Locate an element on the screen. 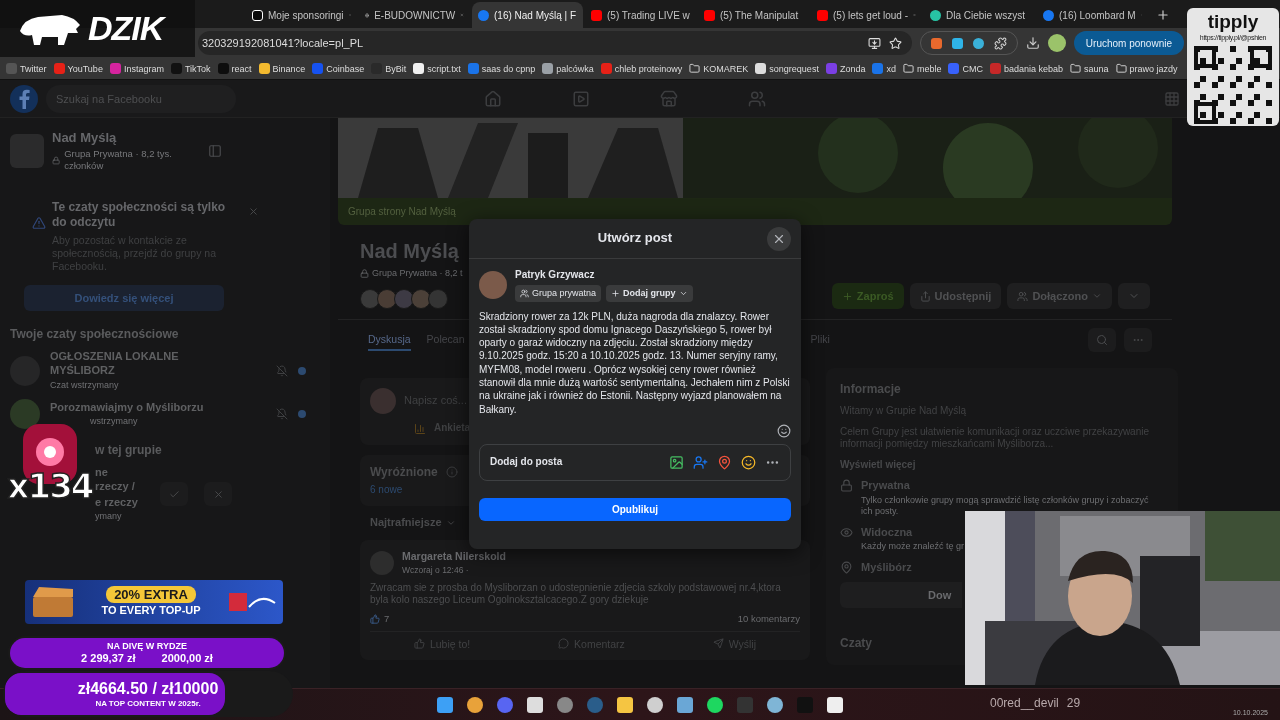 This screenshot has width=1280, height=720. document-icon is located at coordinates (535, 704).